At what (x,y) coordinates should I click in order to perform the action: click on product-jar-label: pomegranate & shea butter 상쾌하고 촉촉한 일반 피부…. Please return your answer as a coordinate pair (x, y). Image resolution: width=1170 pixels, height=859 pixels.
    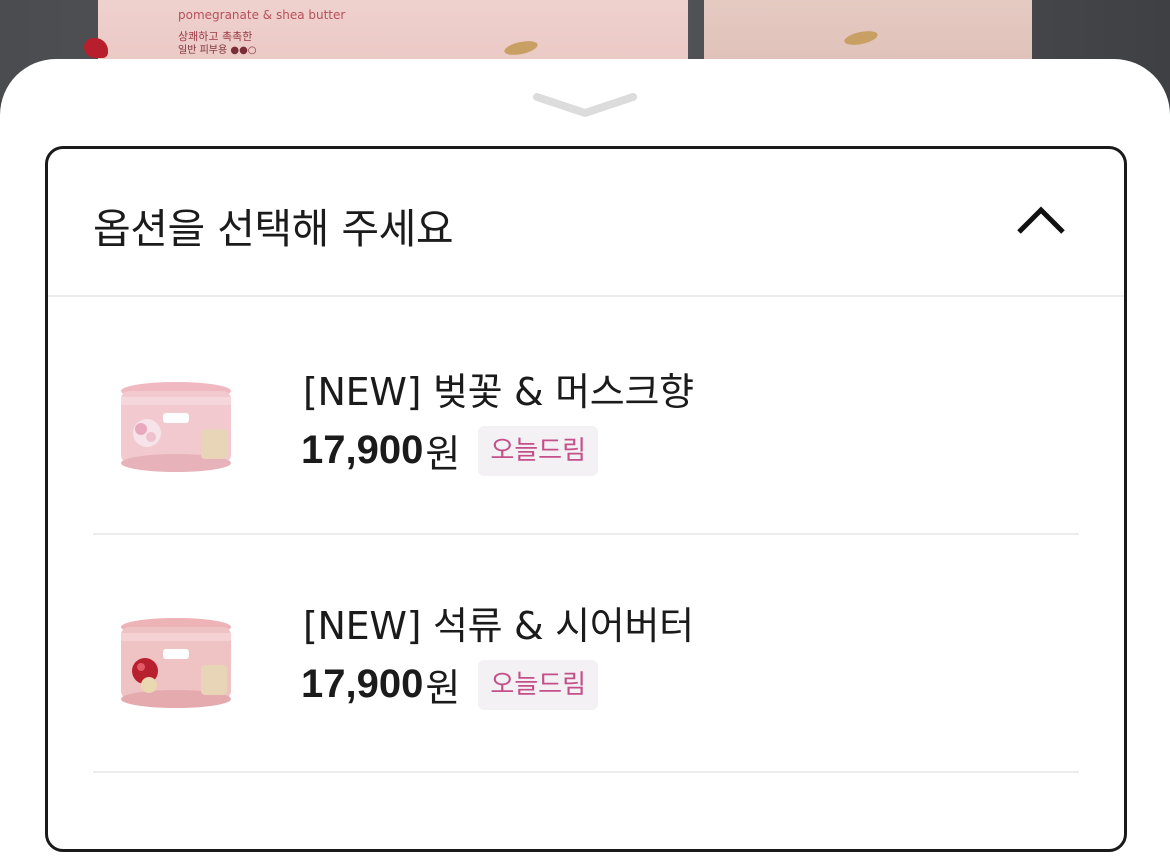
    Looking at the image, I should click on (288, 33).